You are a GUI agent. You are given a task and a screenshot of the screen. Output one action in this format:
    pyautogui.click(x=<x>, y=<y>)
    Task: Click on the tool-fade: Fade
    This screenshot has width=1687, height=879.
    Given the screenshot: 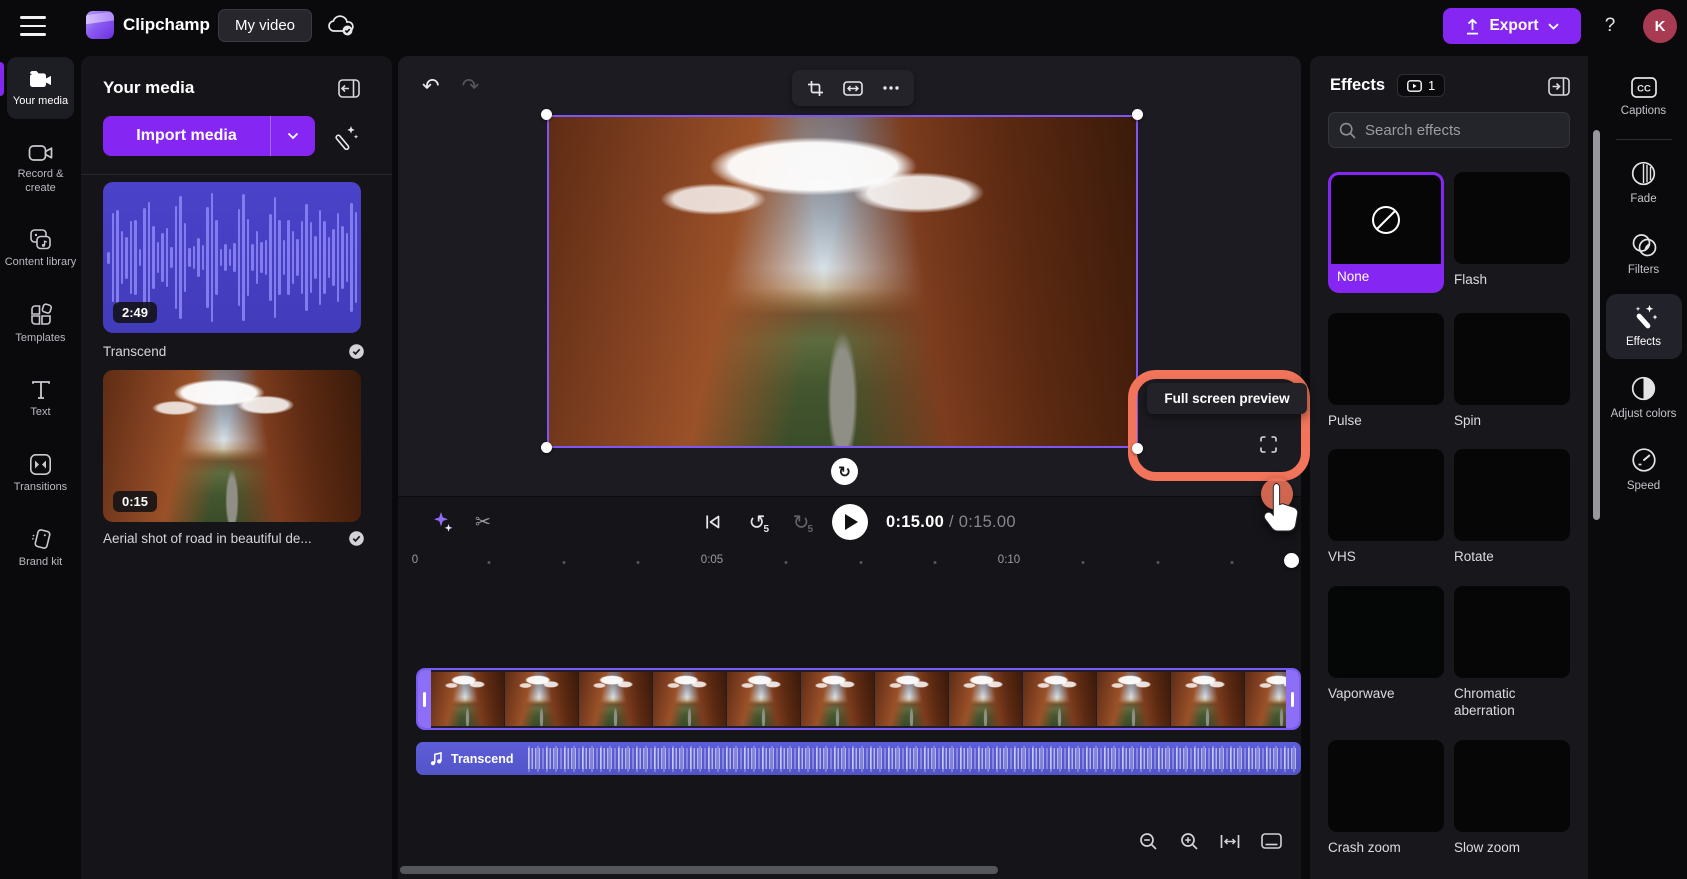 What is the action you would take?
    pyautogui.click(x=1644, y=183)
    